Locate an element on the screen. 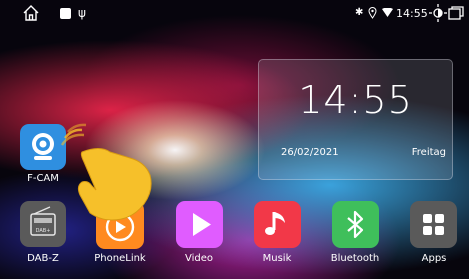 Image resolution: width=469 pixels, height=279 pixels. location-icon is located at coordinates (372, 13).